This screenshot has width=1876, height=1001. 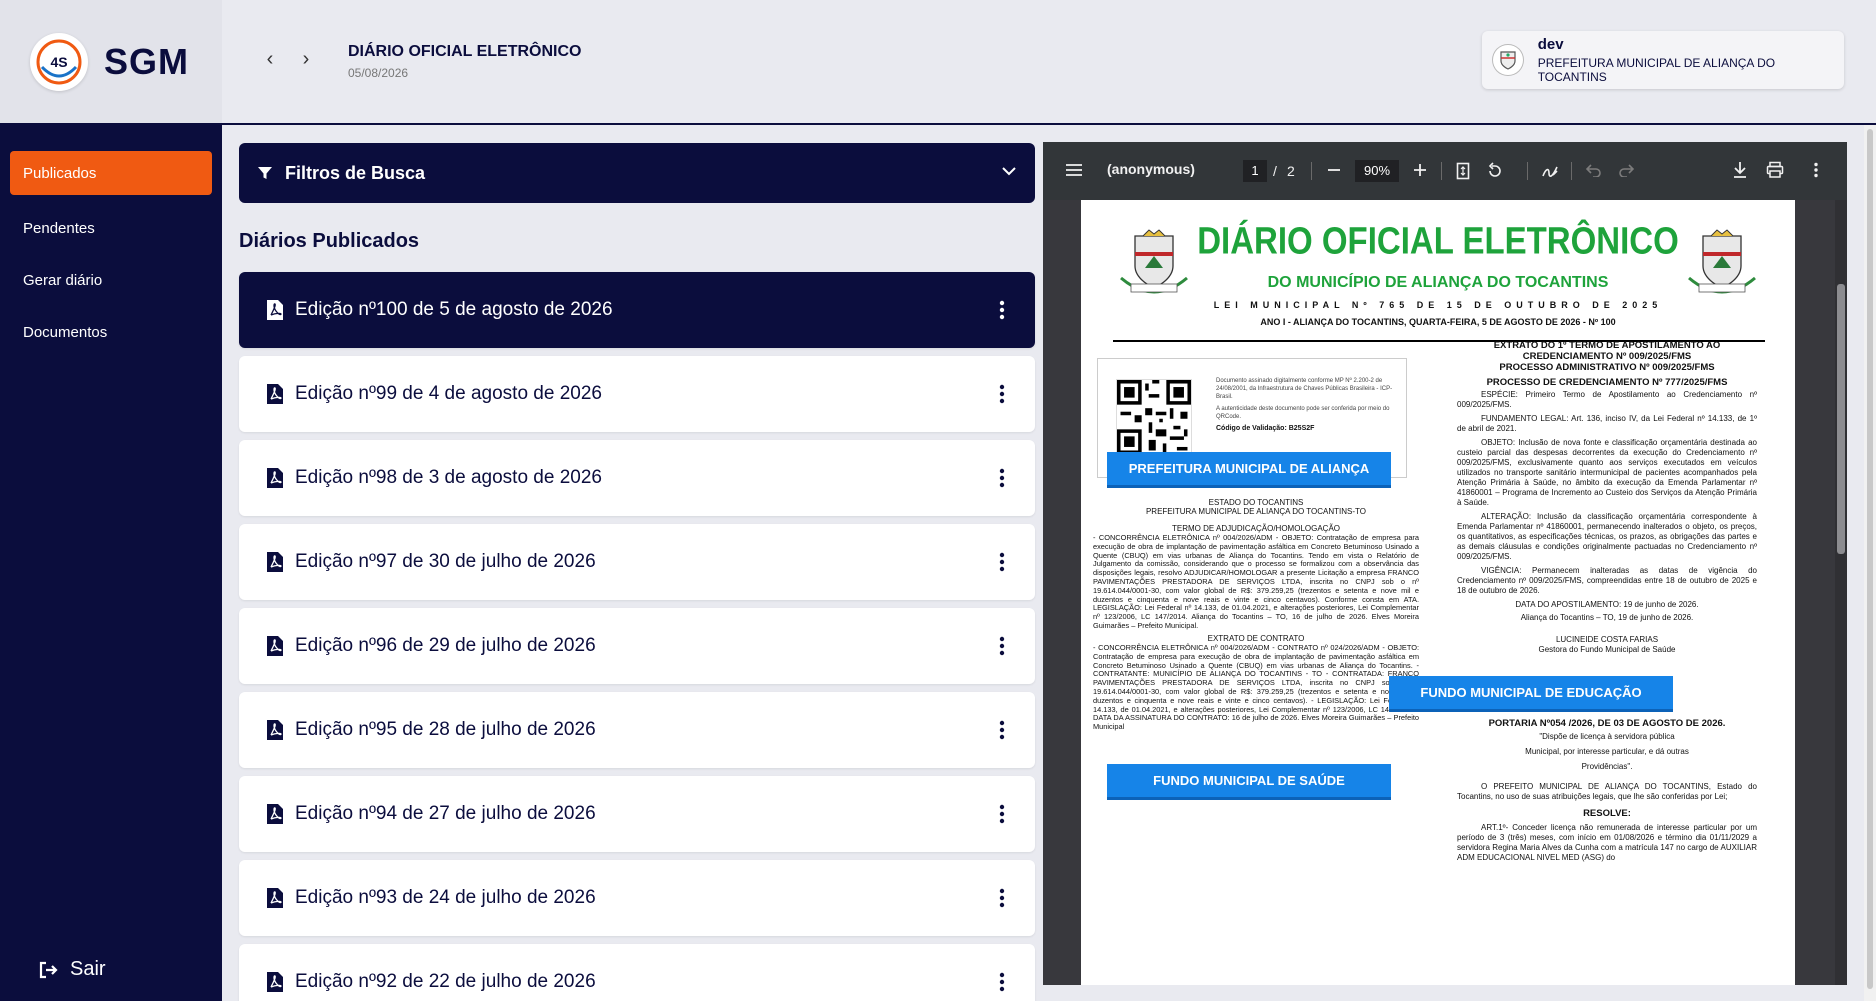 What do you see at coordinates (1334, 170) in the screenshot?
I see `zoom-out-icon` at bounding box center [1334, 170].